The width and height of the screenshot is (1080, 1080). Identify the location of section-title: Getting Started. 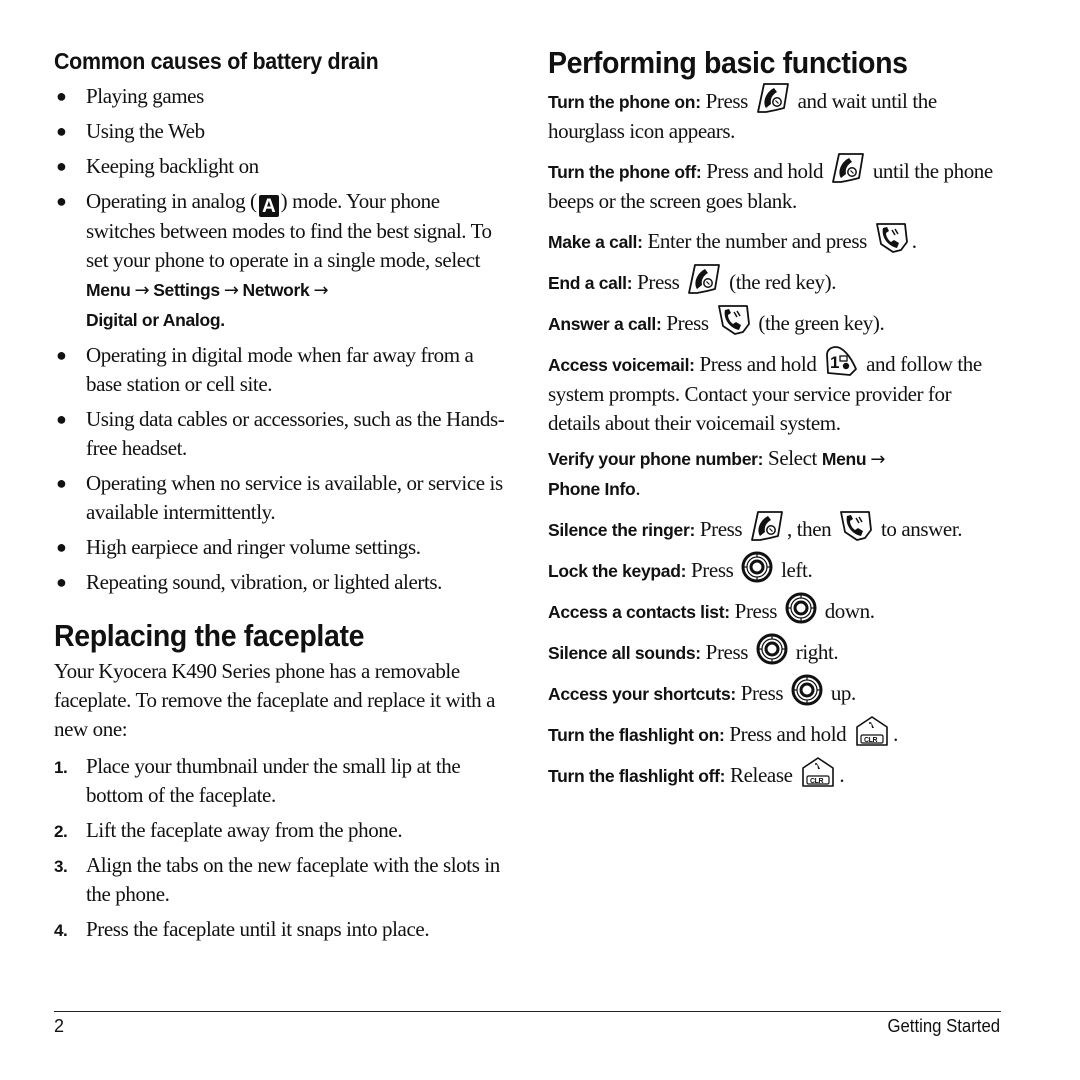
(943, 1026).